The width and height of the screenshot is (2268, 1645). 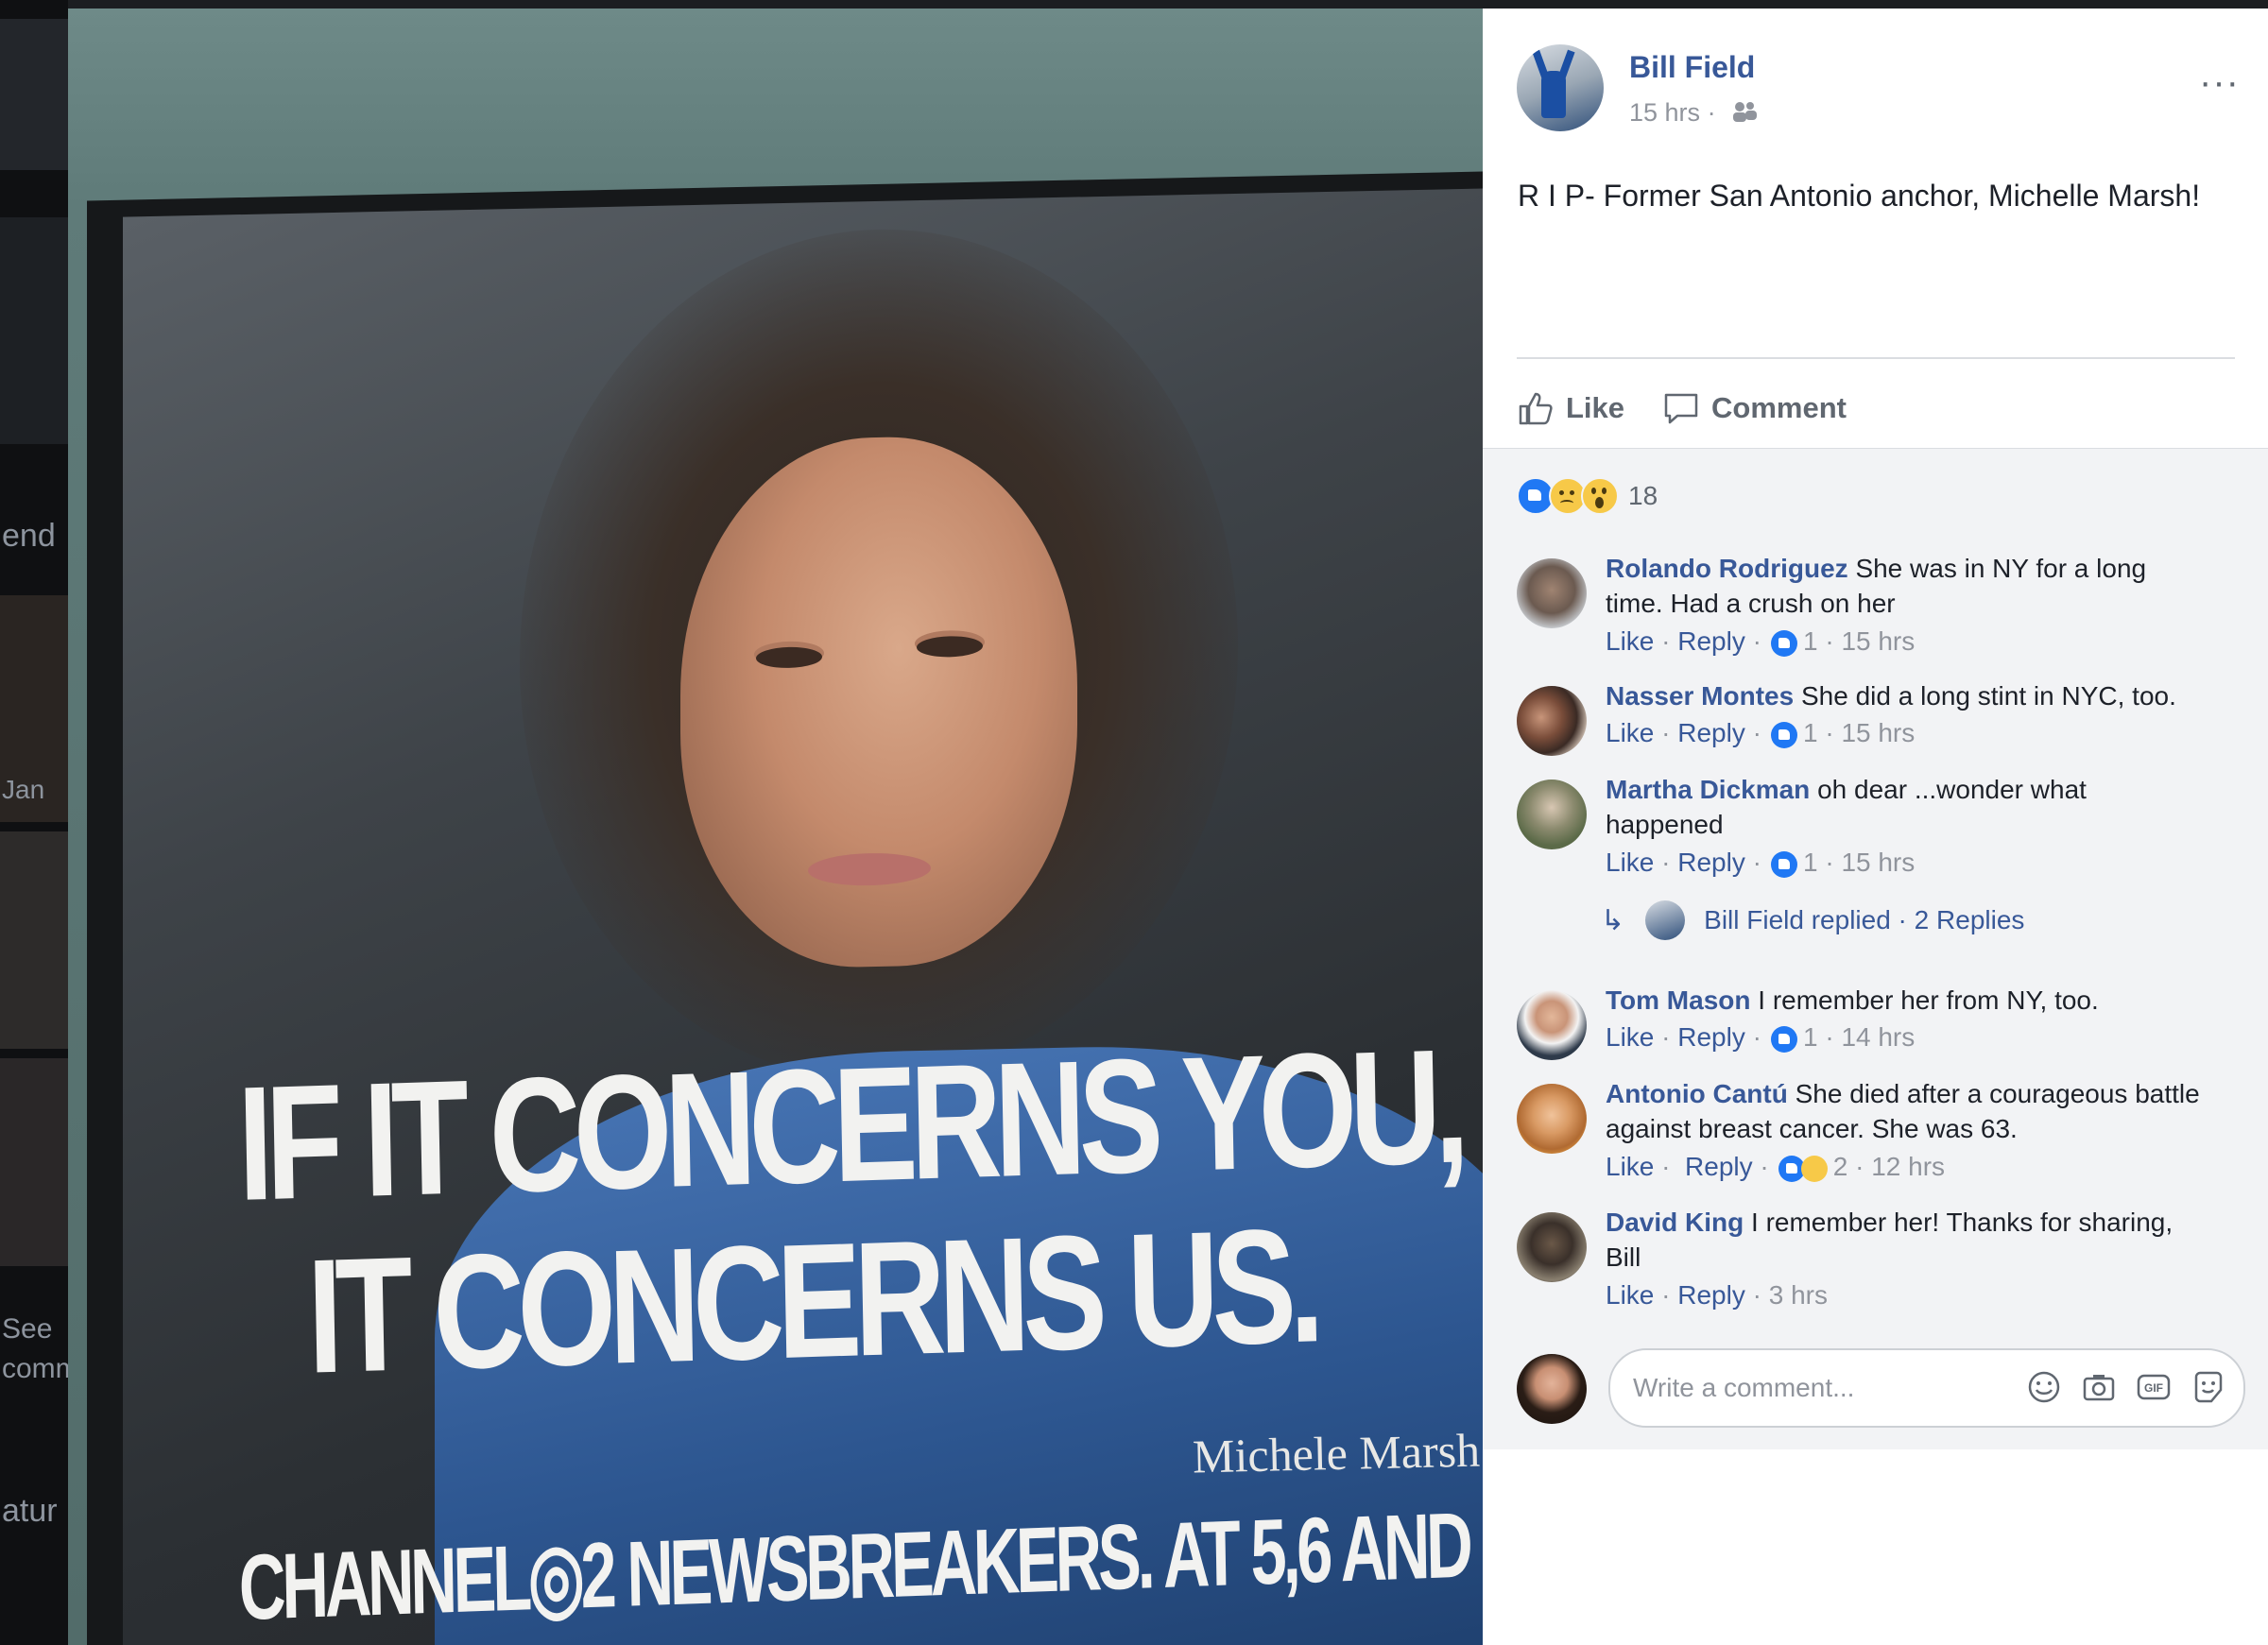 I want to click on background-text-fragment: See, so click(x=27, y=1329).